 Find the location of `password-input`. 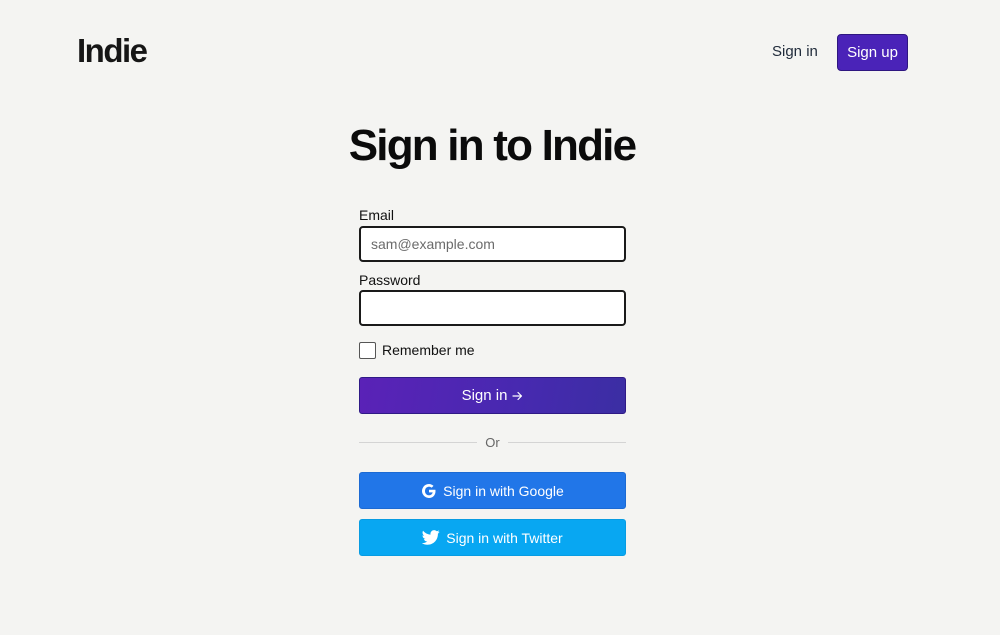

password-input is located at coordinates (492, 308).